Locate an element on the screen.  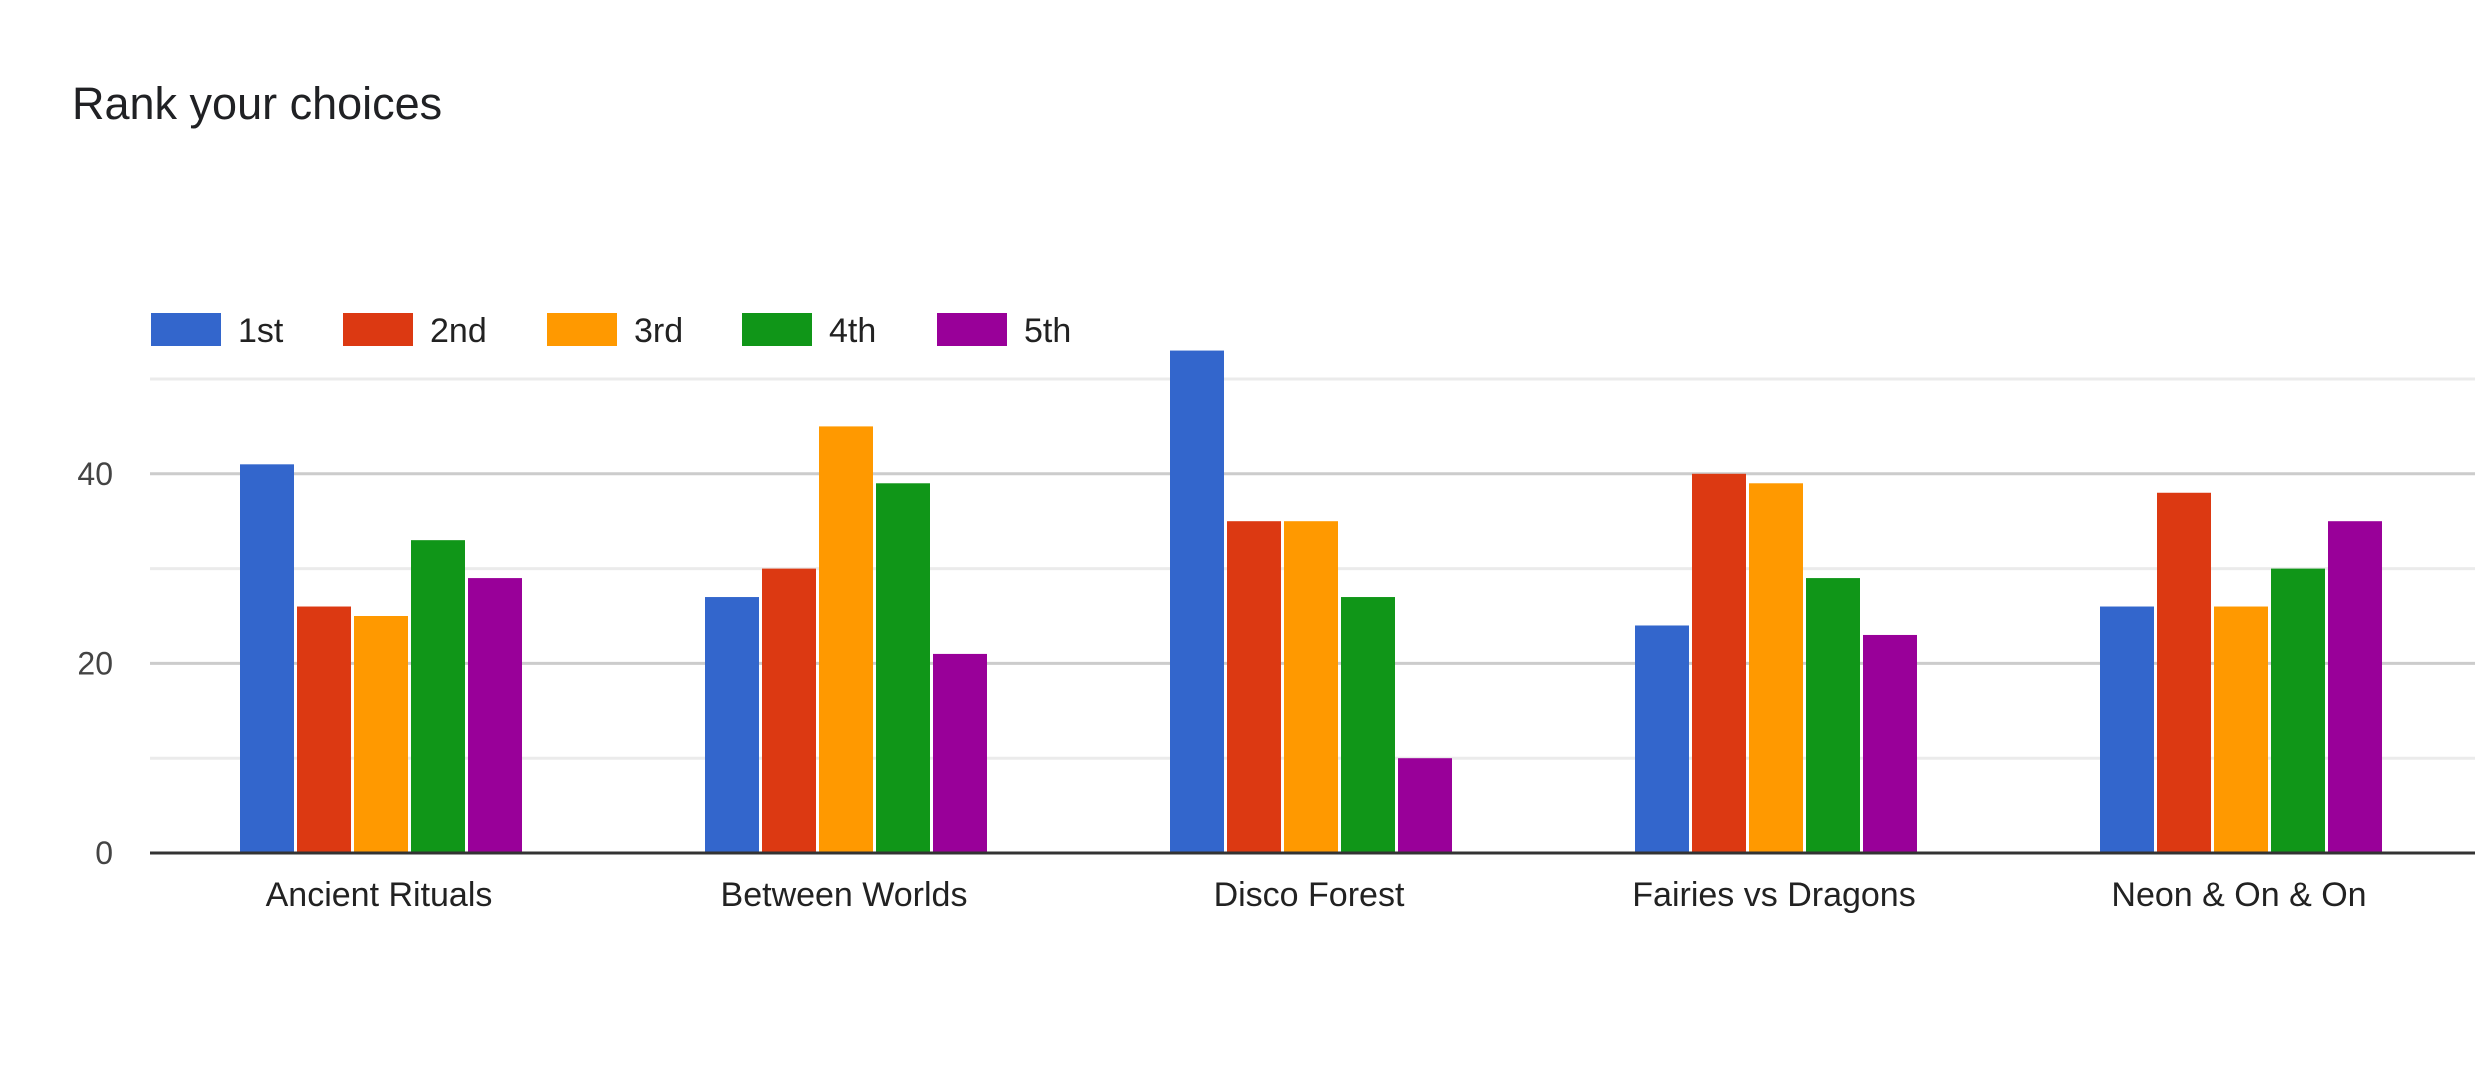
x-tick-label: Disco Forest is located at coordinates (1309, 895).